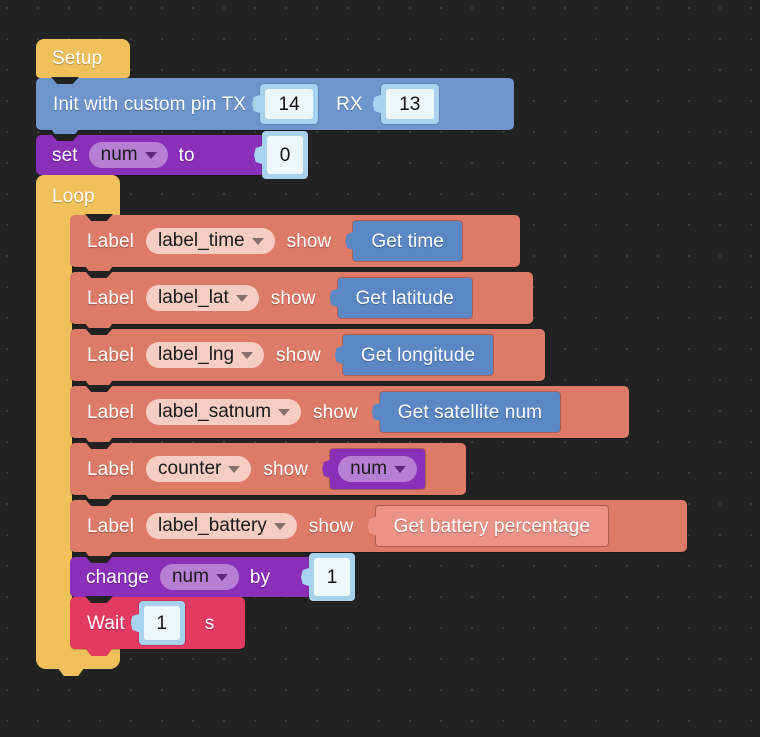  Describe the element at coordinates (209, 623) in the screenshot. I see `wait-unit-label: s` at that location.